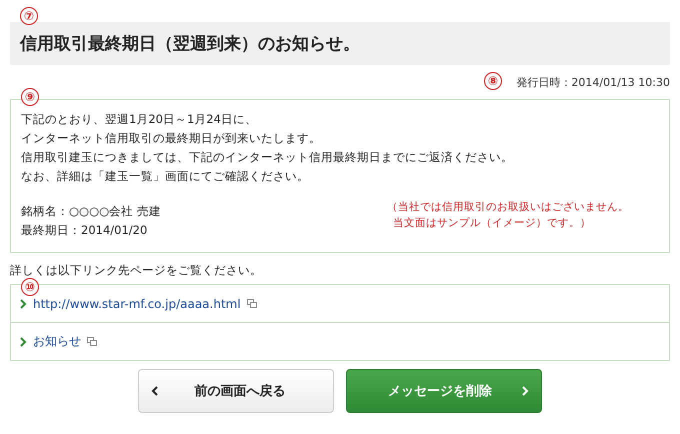 This screenshot has width=680, height=434. What do you see at coordinates (165, 176) in the screenshot?
I see `message-text: なお、詳細は「建玉一覧」画面にてご確認ください。` at bounding box center [165, 176].